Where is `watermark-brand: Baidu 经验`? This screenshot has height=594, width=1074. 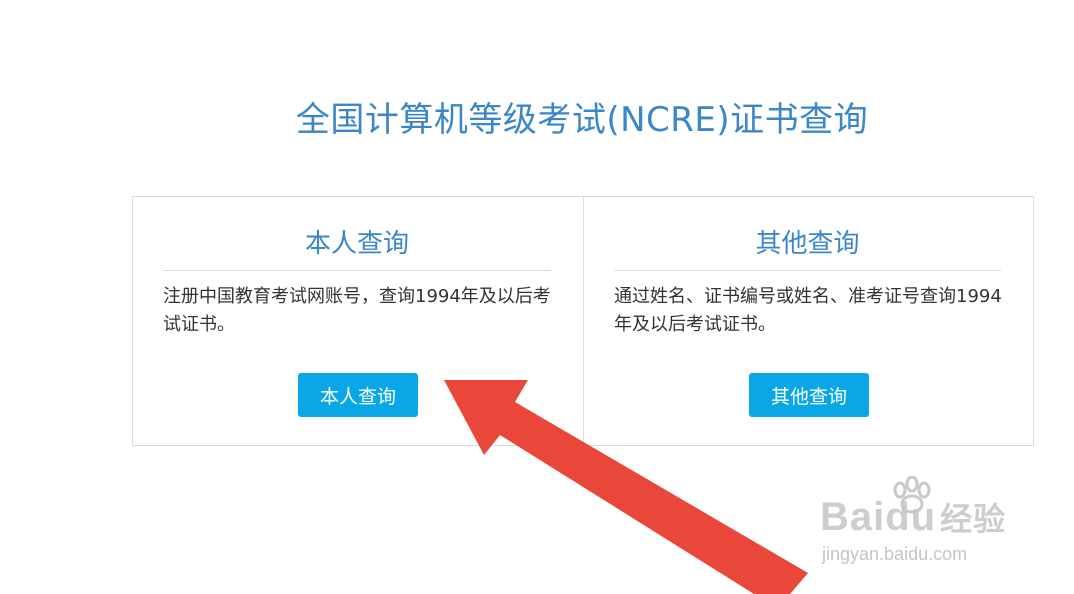
watermark-brand: Baidu 经验 is located at coordinates (913, 517).